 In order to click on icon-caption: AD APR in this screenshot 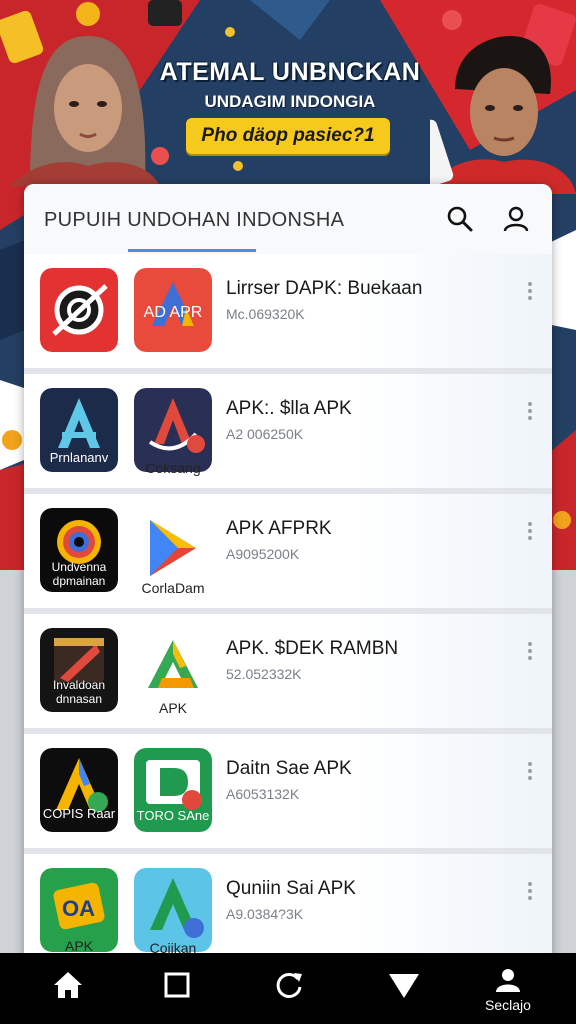, I will do `click(173, 312)`.